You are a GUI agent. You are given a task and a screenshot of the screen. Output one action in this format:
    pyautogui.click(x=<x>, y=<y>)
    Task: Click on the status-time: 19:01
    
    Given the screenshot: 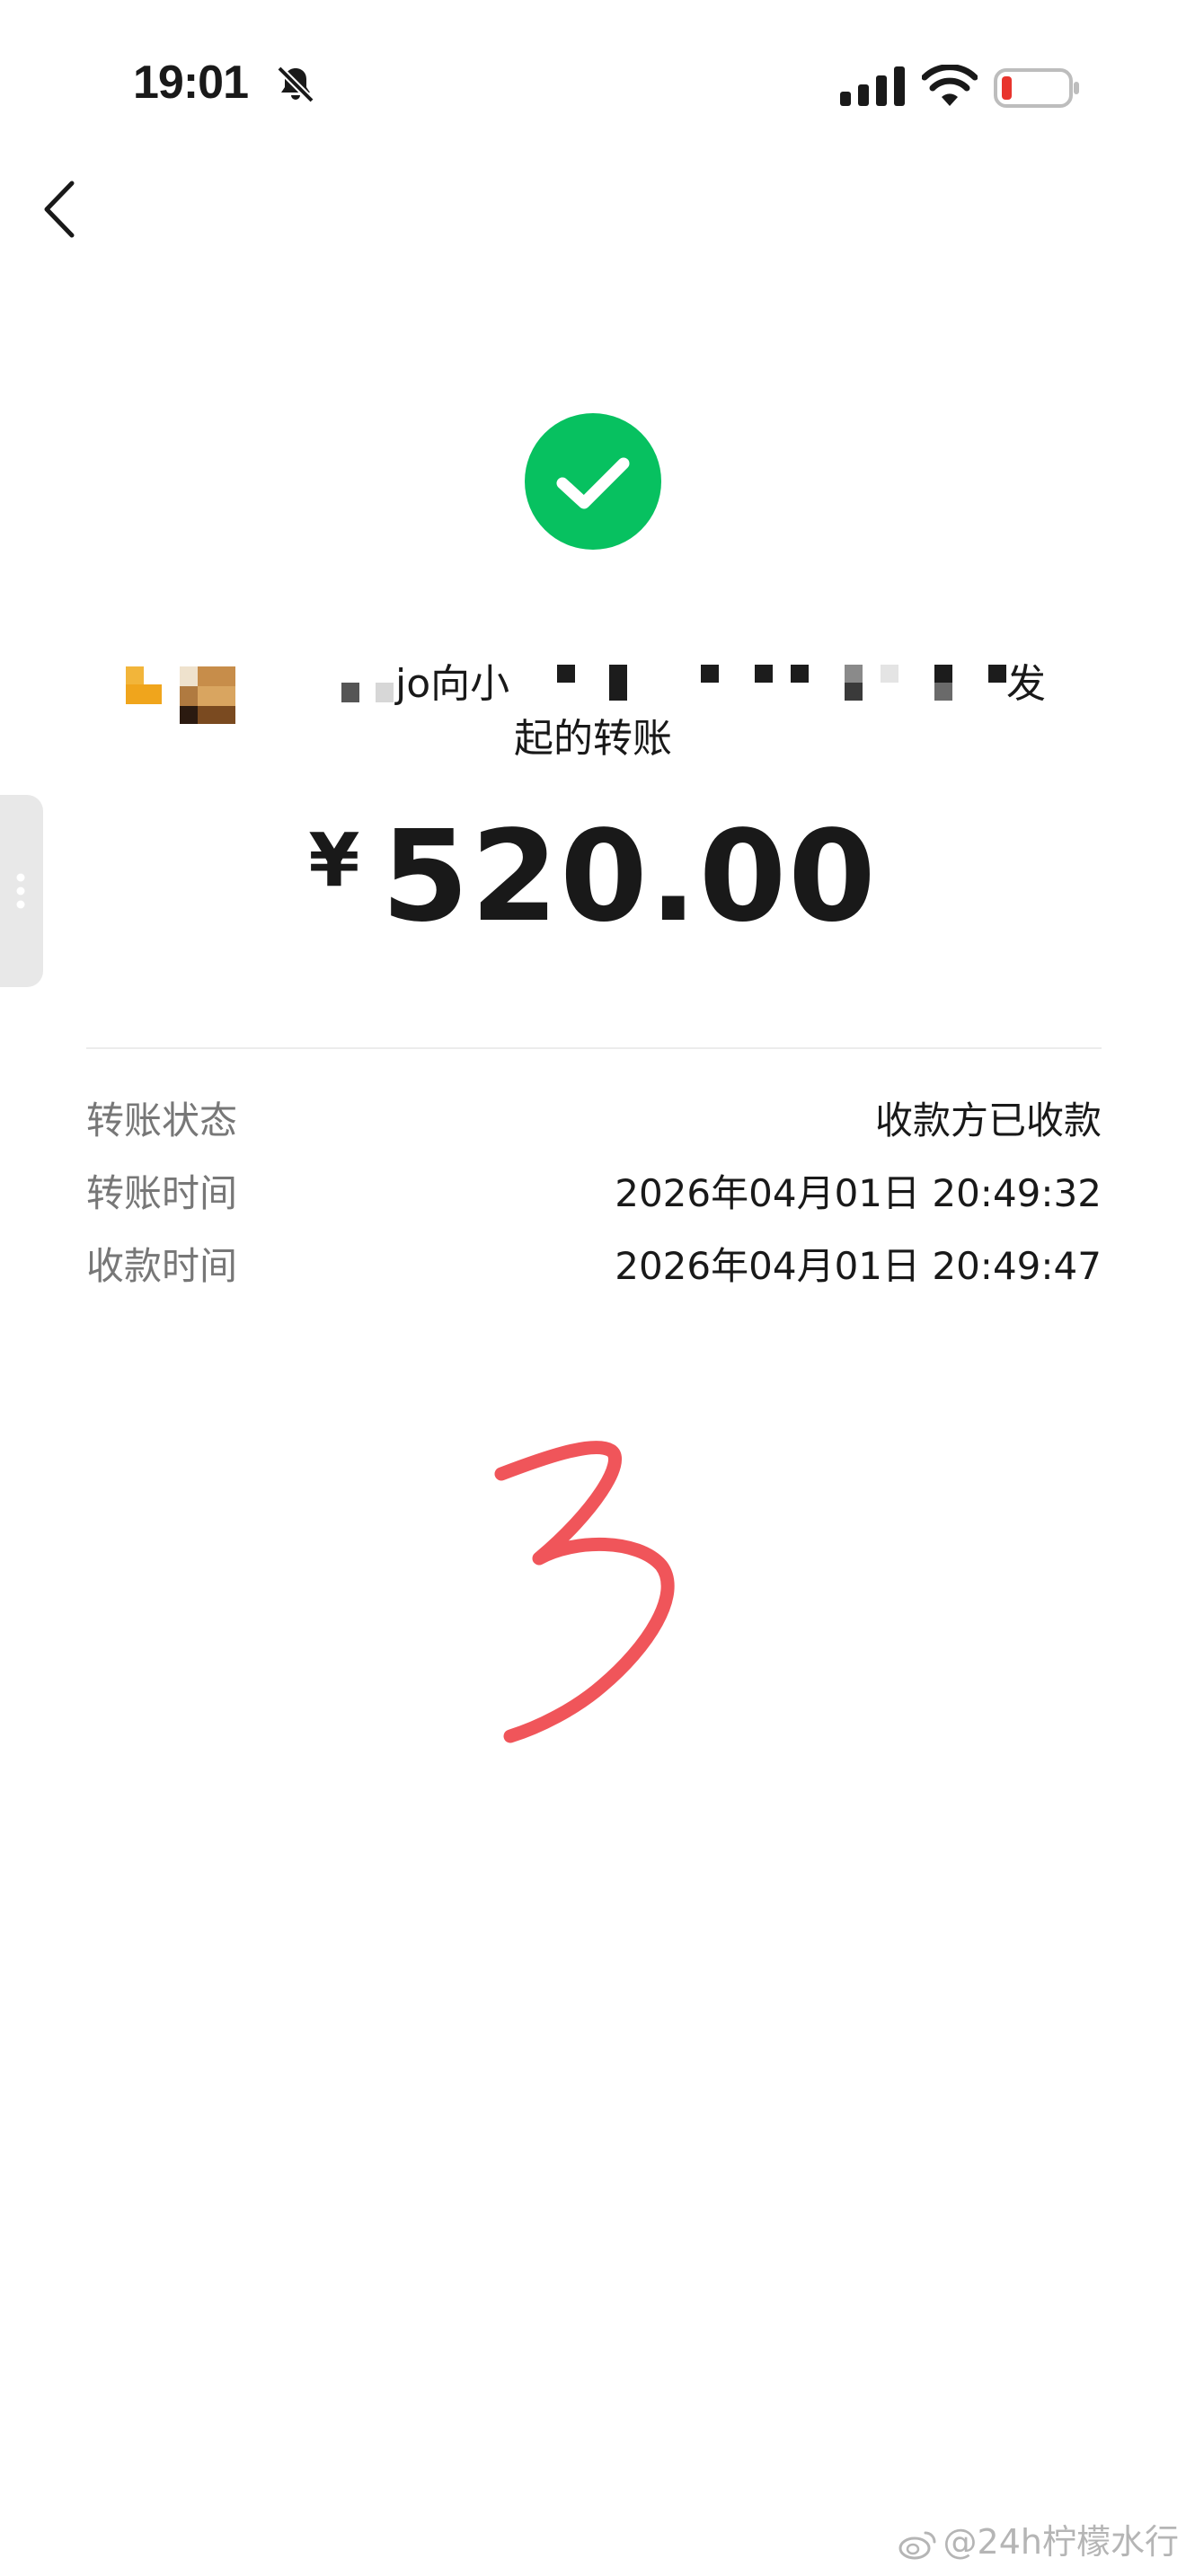 What is the action you would take?
    pyautogui.click(x=191, y=83)
    